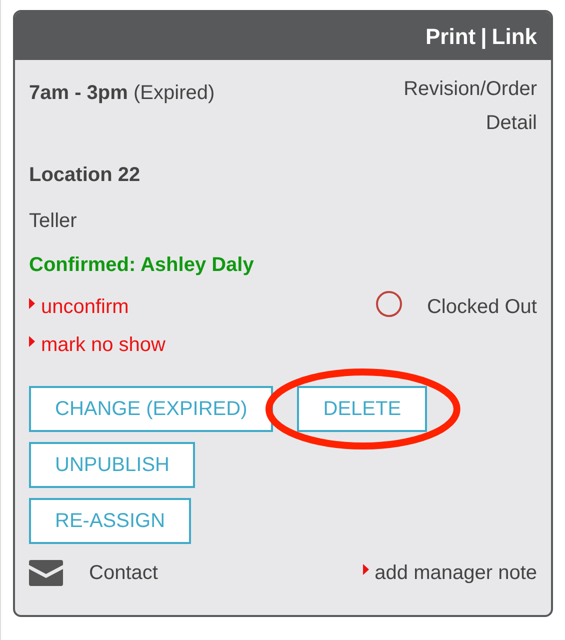  I want to click on header-link: Link, so click(514, 36).